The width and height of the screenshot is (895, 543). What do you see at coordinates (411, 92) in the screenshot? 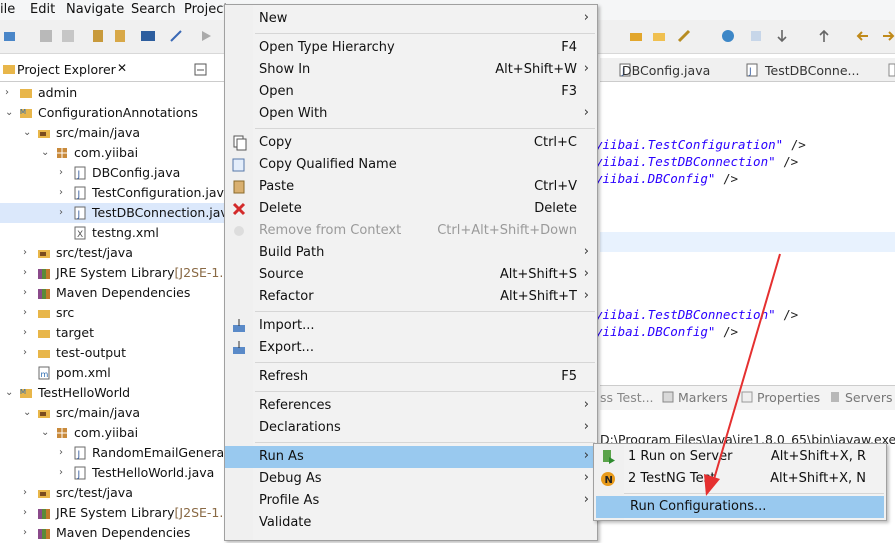
I see `menu-item-open: Open F3` at bounding box center [411, 92].